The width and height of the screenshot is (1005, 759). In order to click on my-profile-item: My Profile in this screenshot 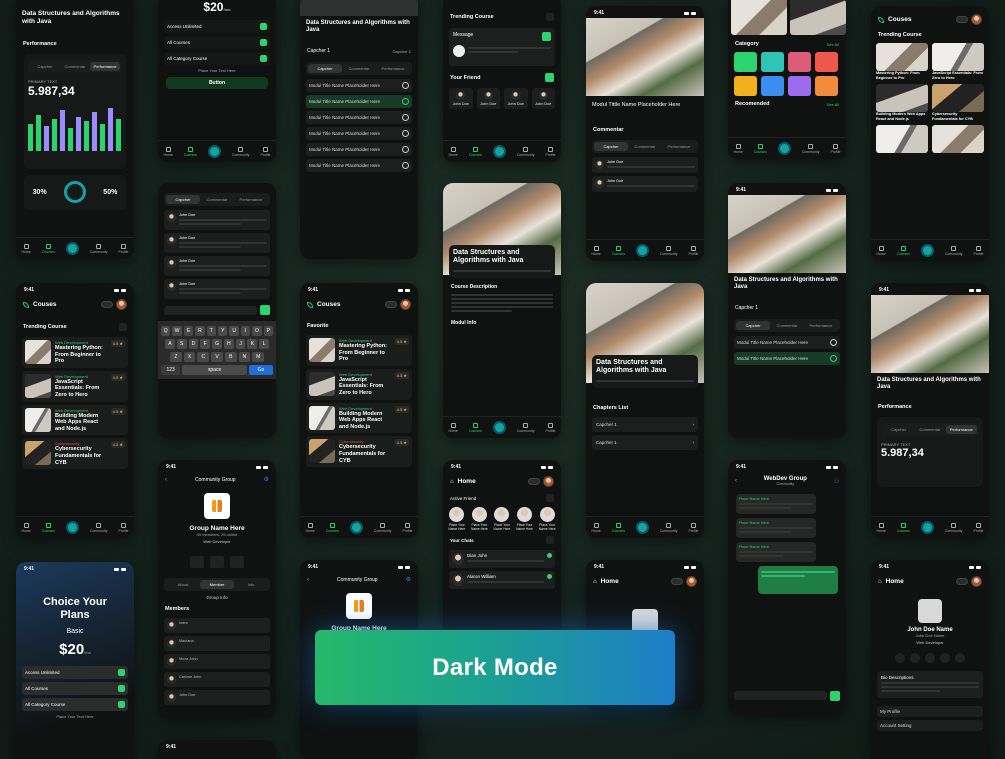, I will do `click(930, 711)`.